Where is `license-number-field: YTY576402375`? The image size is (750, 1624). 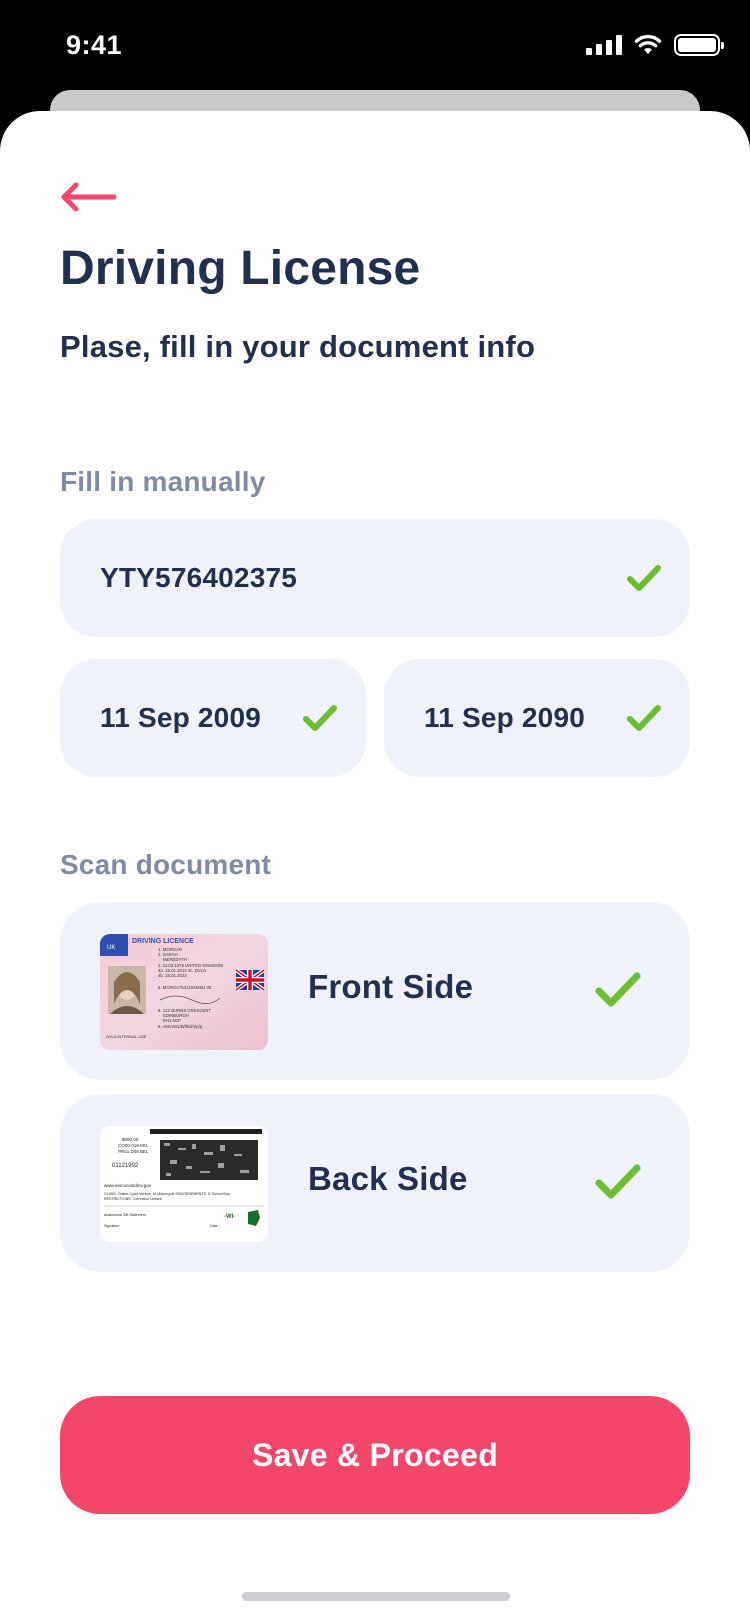 license-number-field: YTY576402375 is located at coordinates (375, 578).